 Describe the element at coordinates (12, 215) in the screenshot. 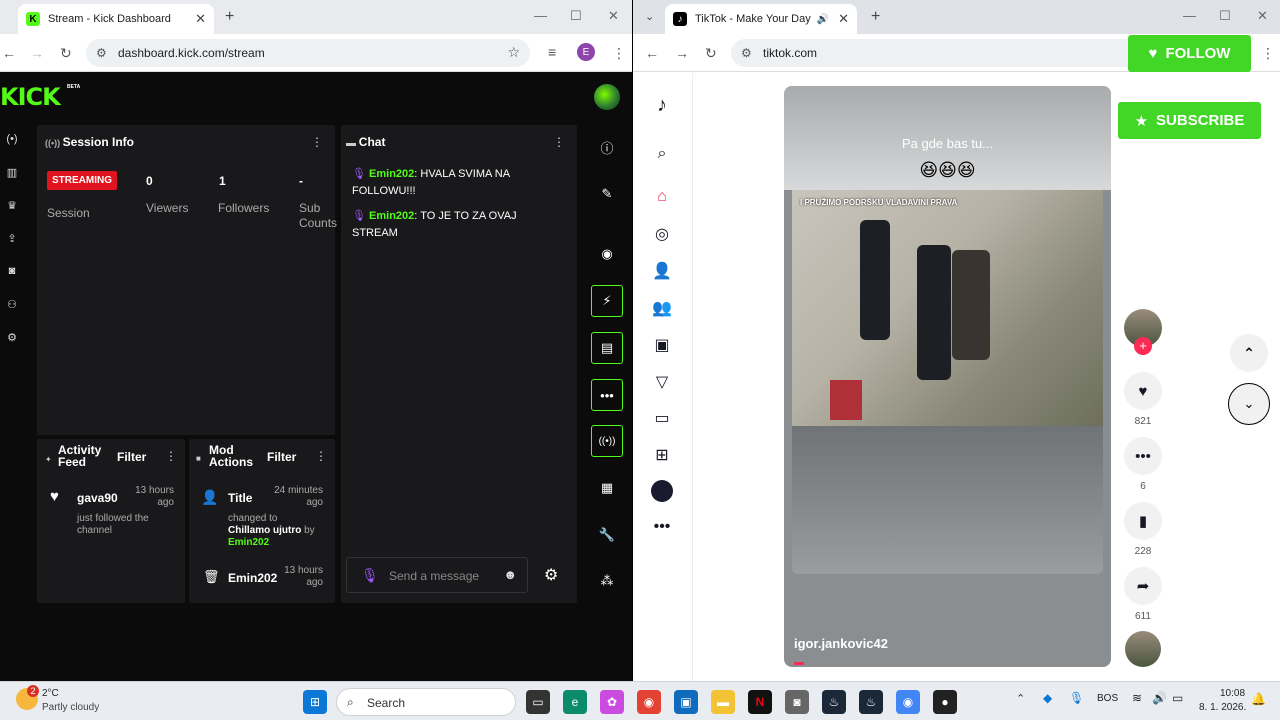

I see `trophy-nav-icon: ♛` at that location.